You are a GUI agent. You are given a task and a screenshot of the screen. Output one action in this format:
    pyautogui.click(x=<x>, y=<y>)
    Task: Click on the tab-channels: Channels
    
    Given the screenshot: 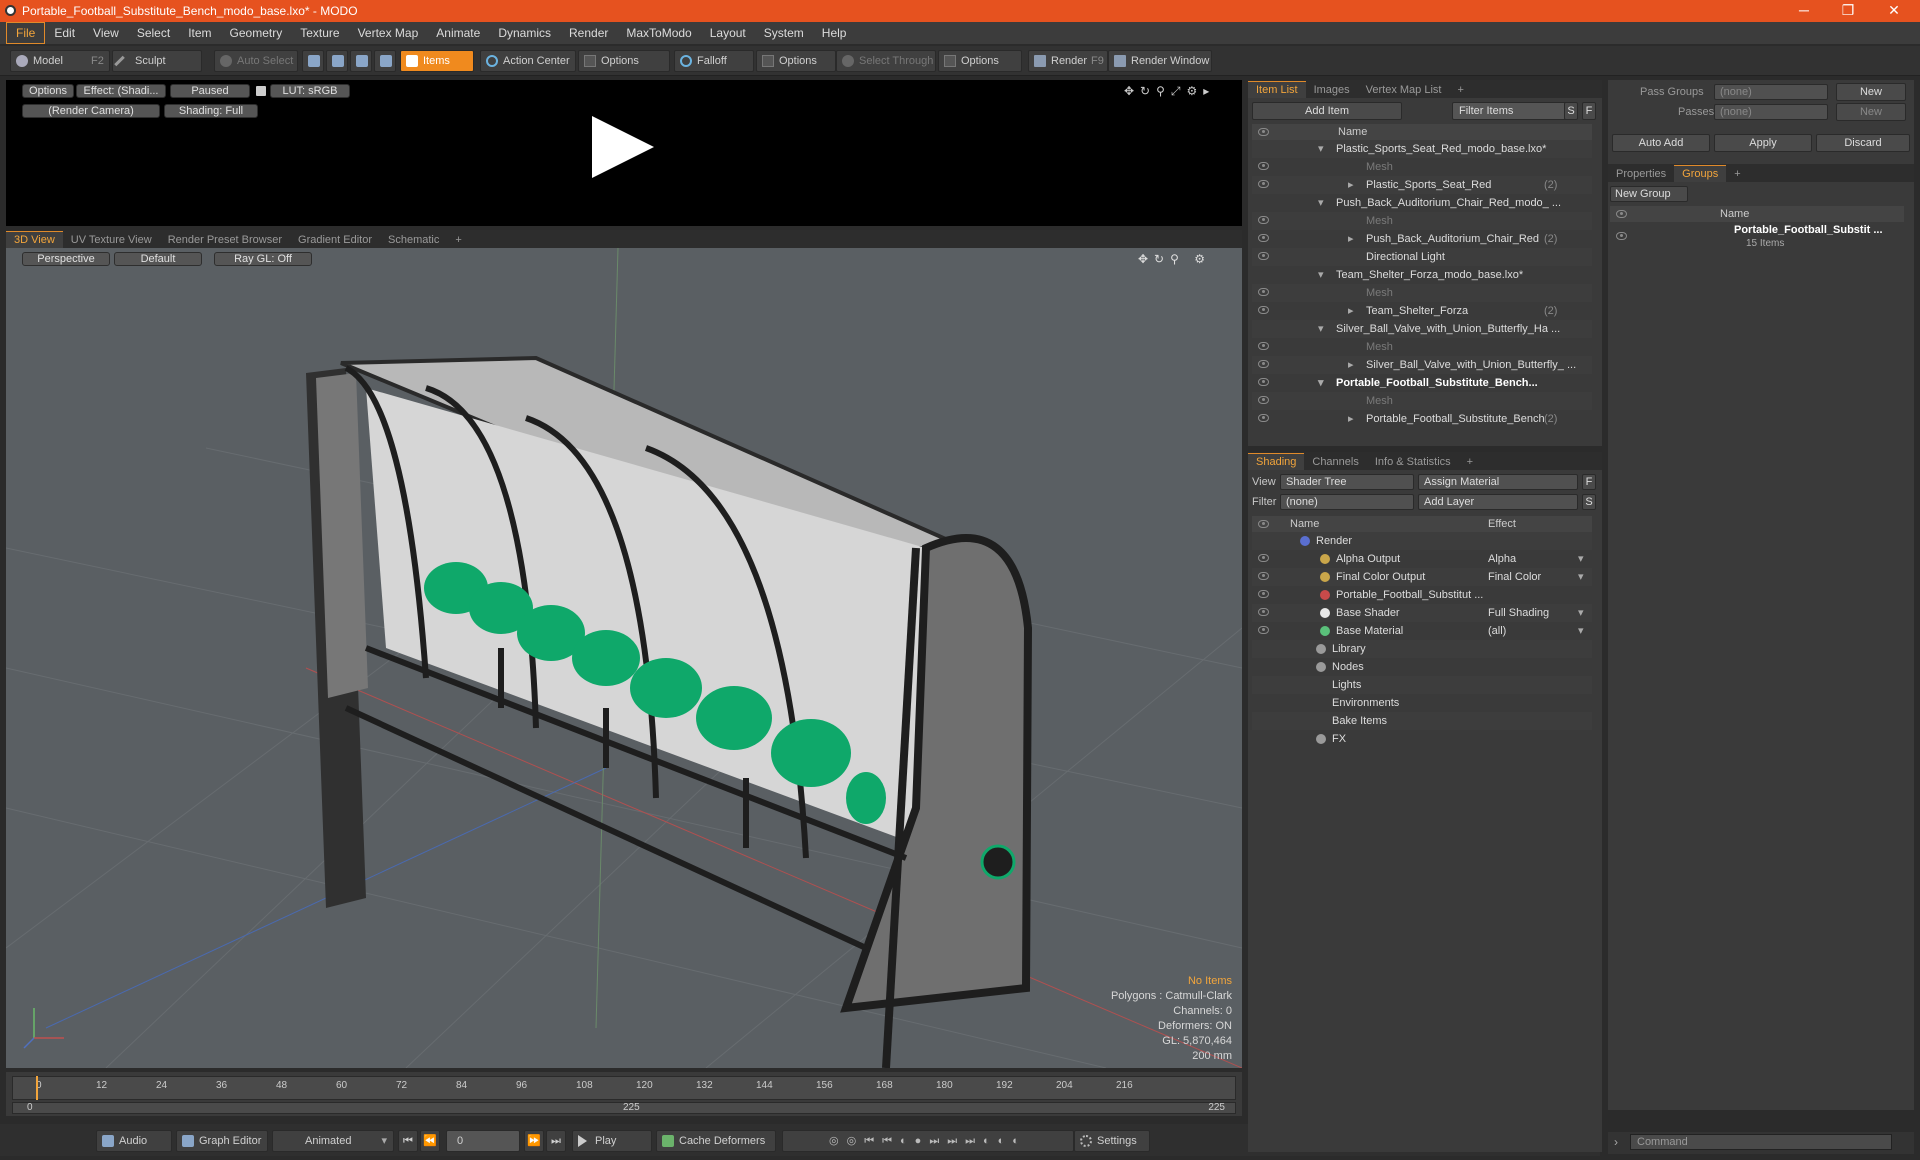 What is the action you would take?
    pyautogui.click(x=1335, y=462)
    